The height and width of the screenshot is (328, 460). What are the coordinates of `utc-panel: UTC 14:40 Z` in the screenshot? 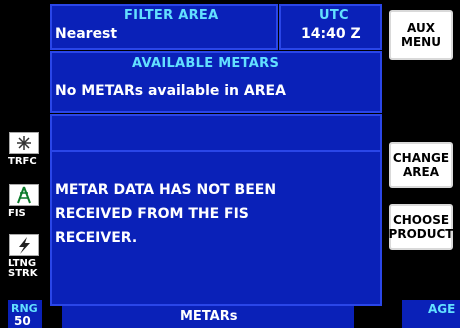 It's located at (330, 27).